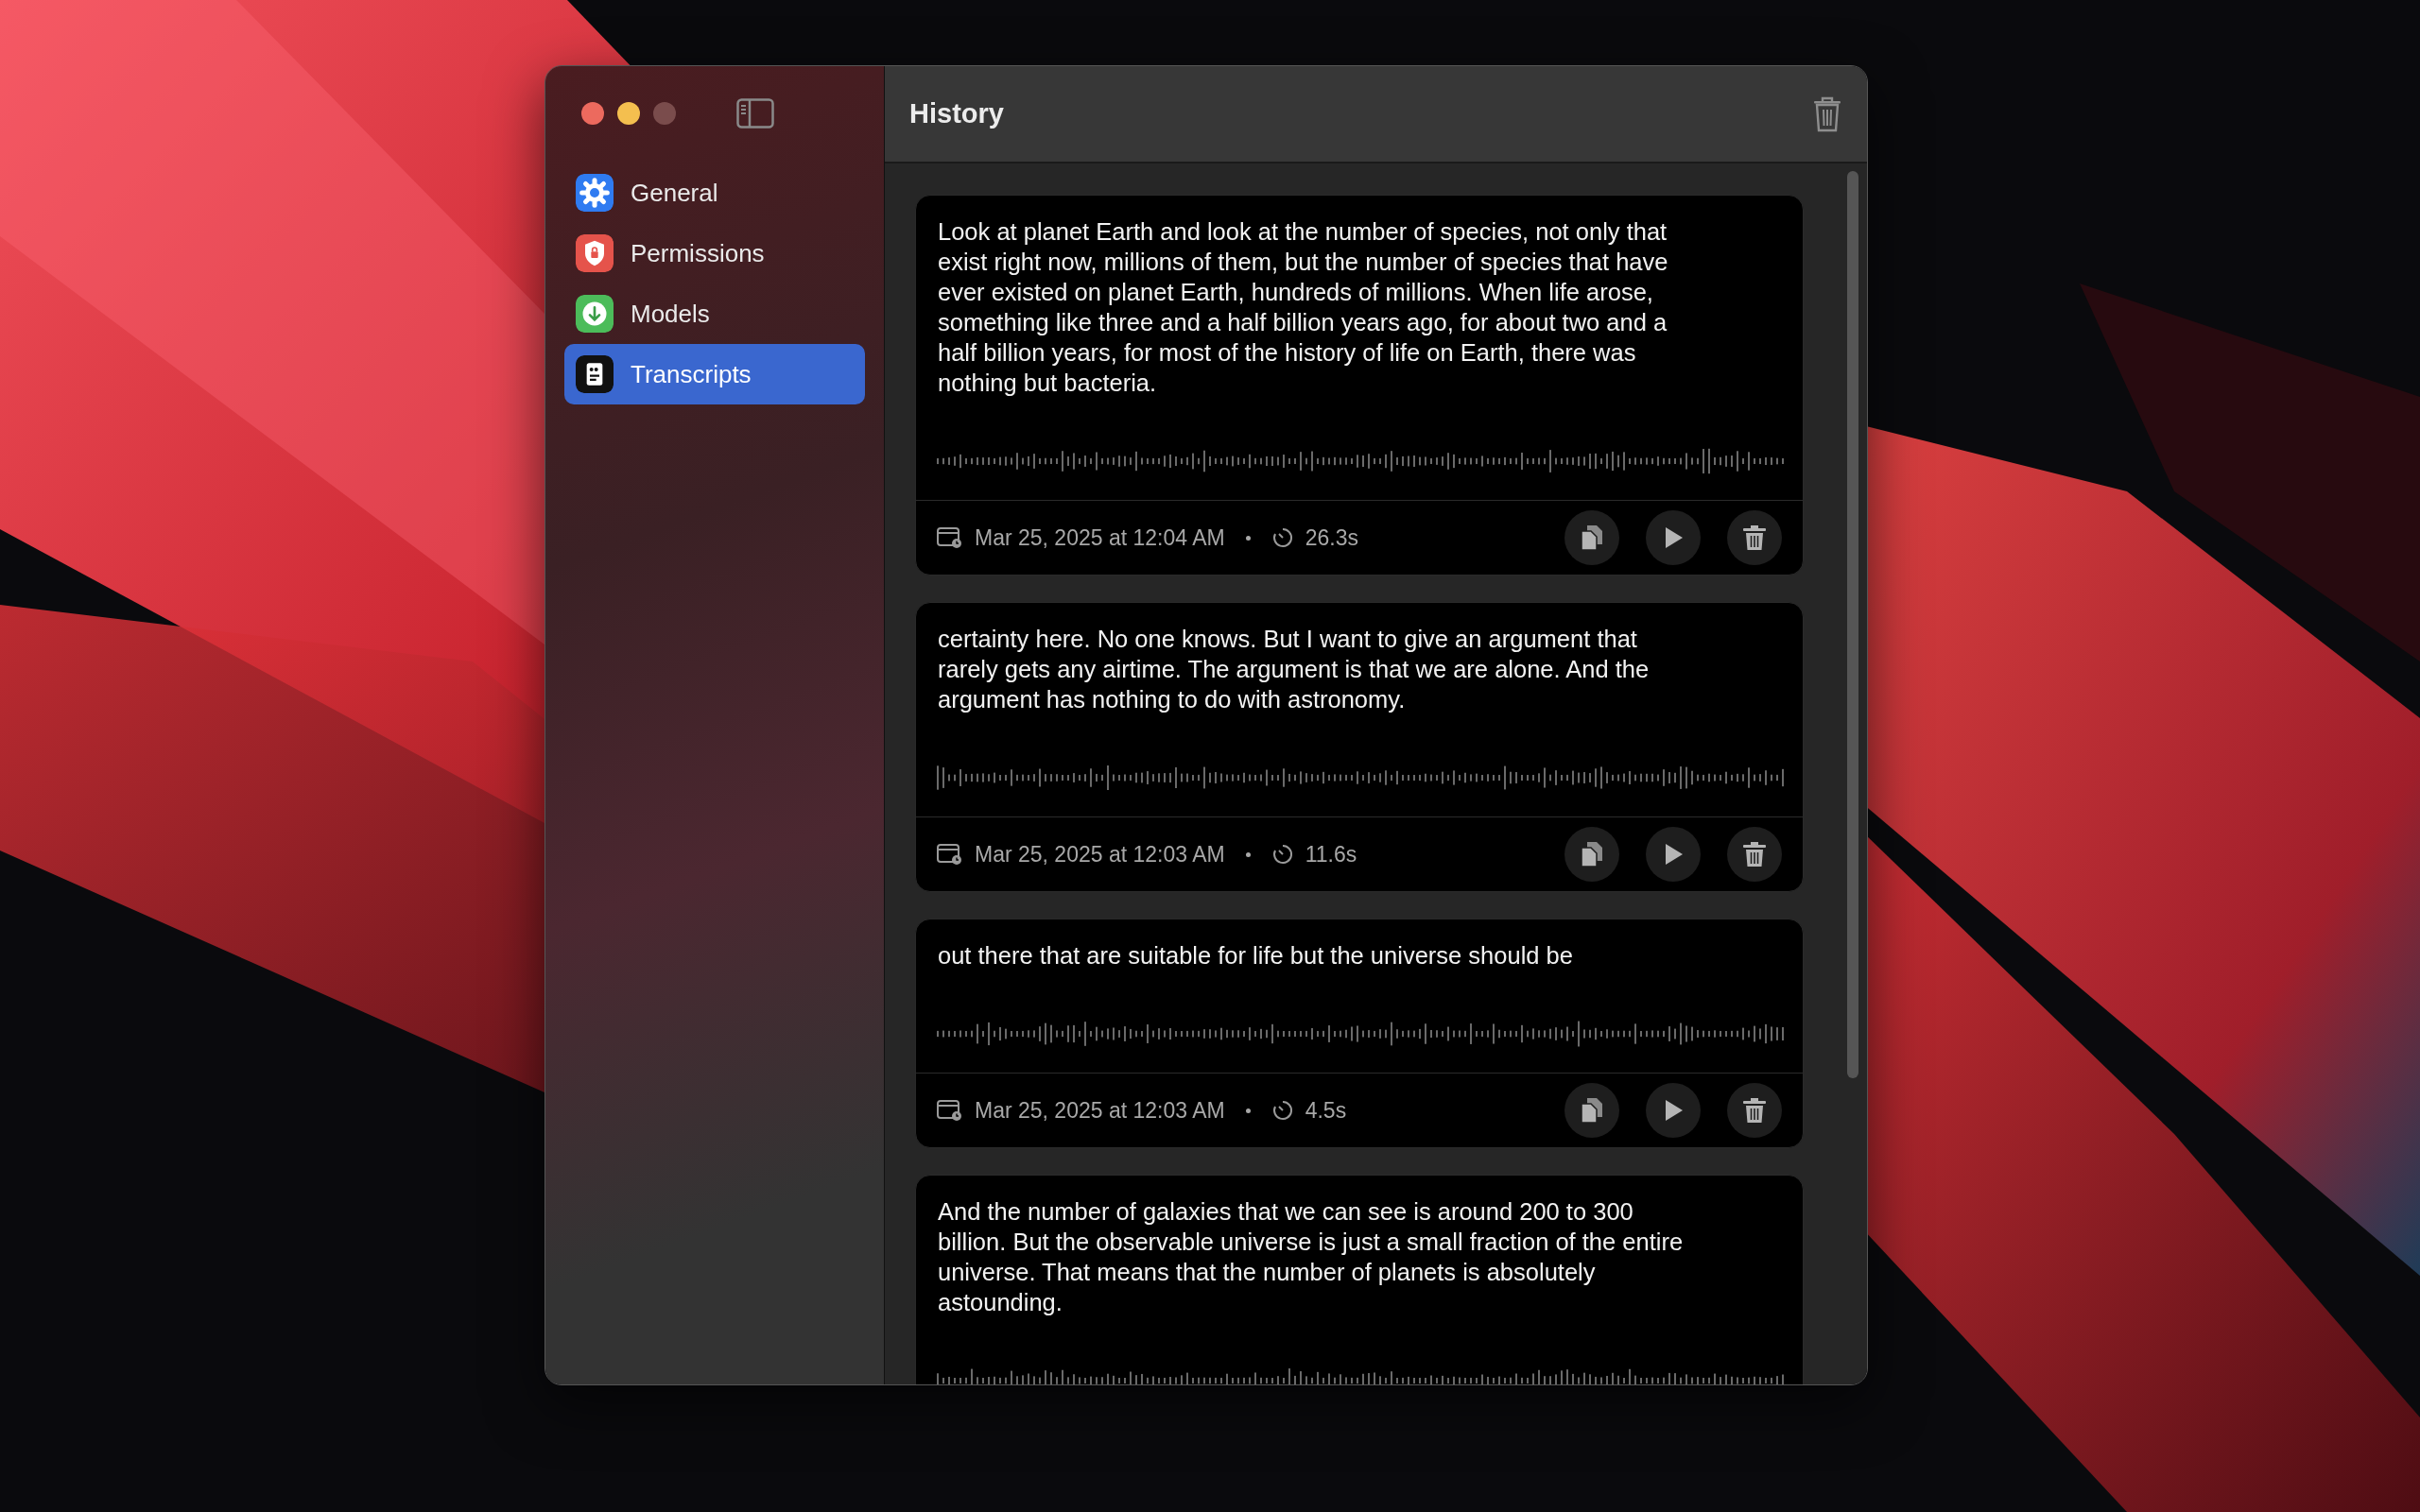  Describe the element at coordinates (592, 113) in the screenshot. I see `close-button` at that location.